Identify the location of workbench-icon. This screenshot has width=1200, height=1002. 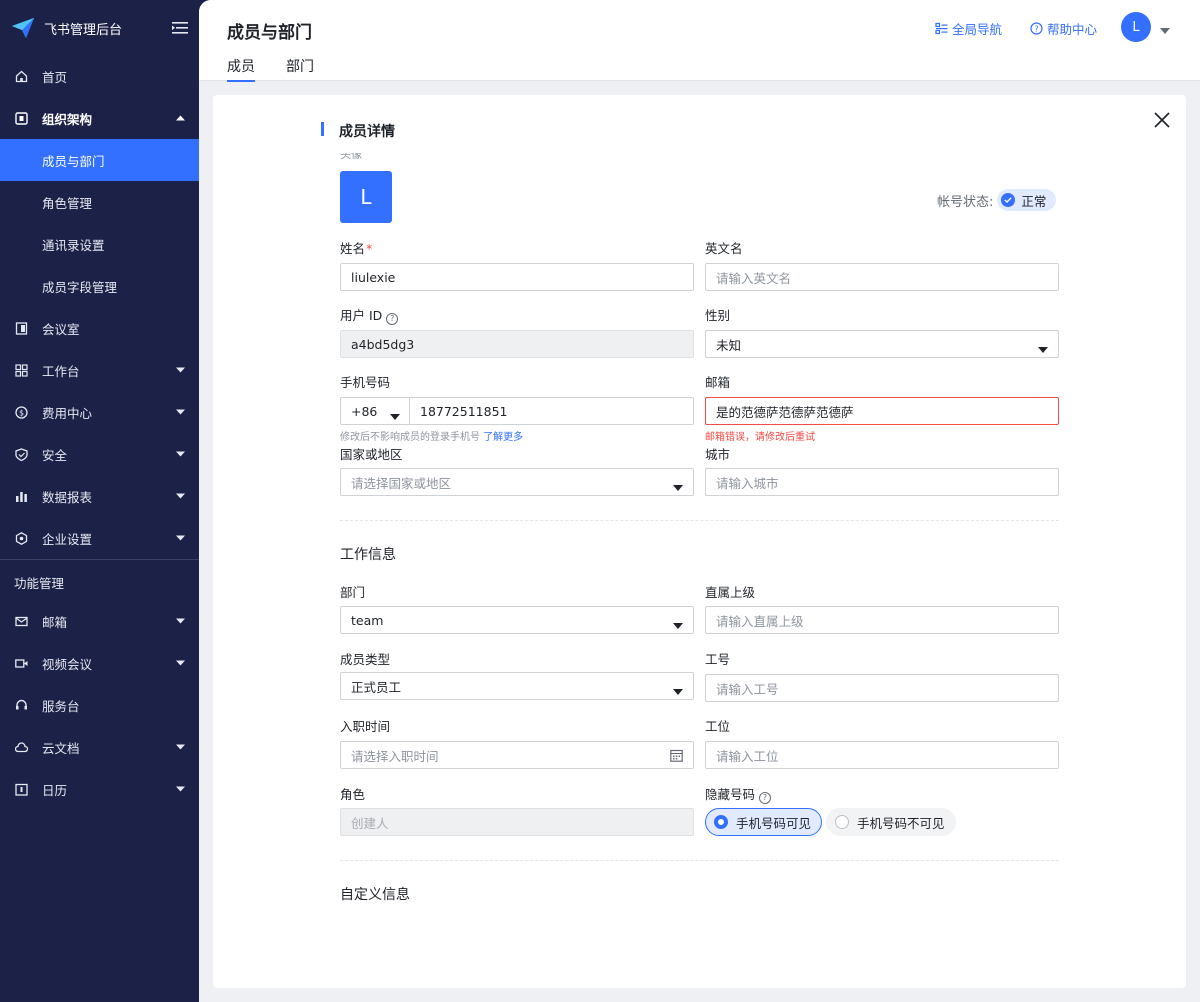
(21, 370).